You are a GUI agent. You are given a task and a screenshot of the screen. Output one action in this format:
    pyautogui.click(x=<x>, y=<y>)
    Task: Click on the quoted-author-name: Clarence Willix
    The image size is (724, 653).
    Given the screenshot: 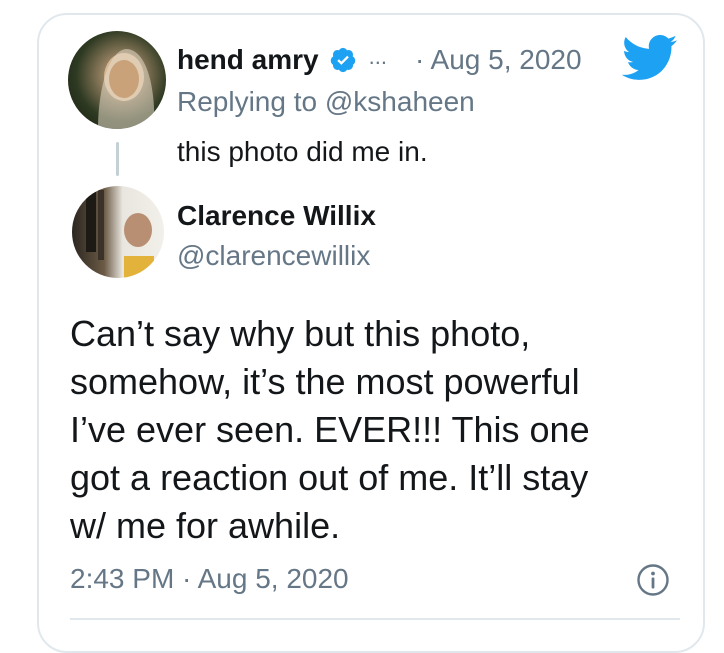 What is the action you would take?
    pyautogui.click(x=276, y=216)
    